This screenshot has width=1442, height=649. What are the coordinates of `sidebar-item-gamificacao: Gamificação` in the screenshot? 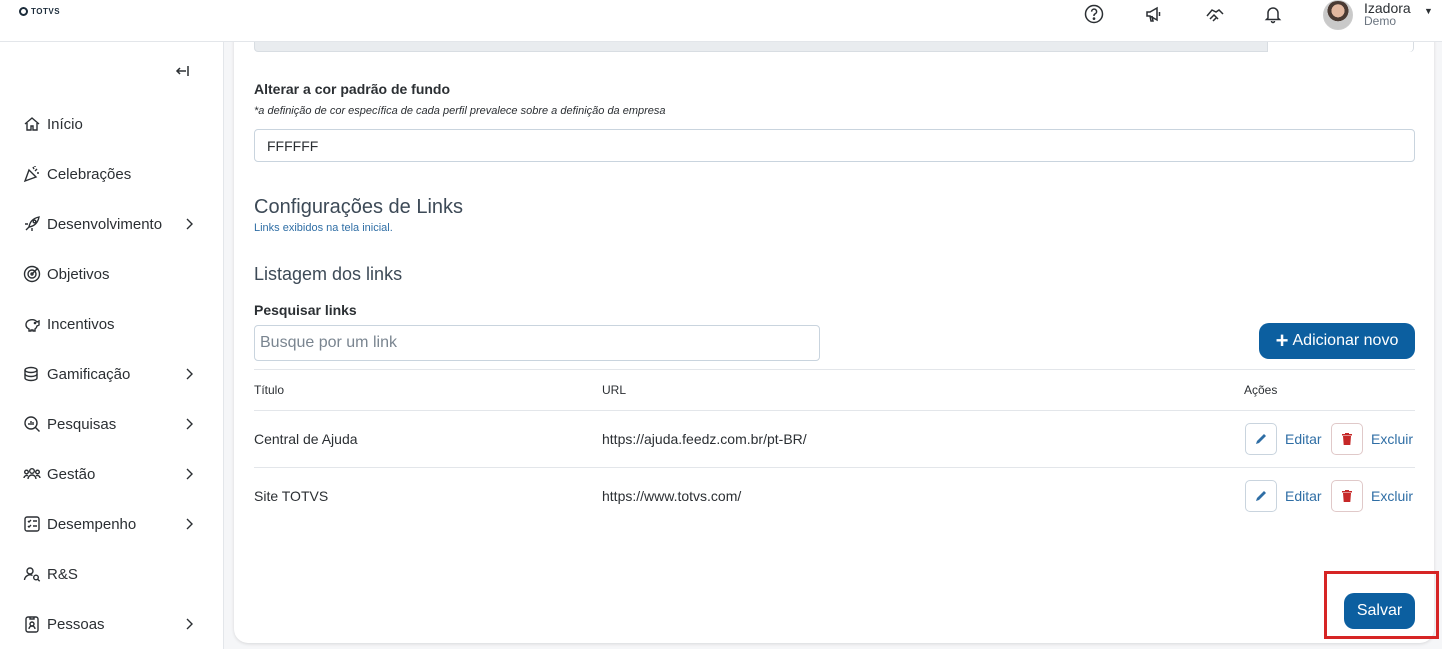 It's located at (112, 374).